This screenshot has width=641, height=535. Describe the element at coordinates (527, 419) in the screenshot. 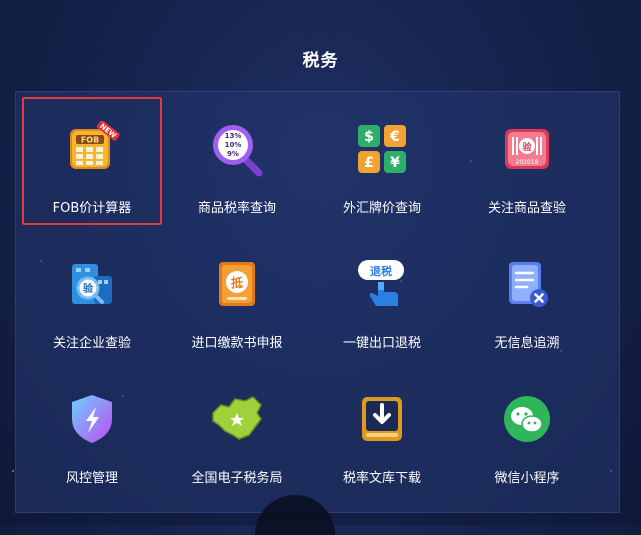

I see `wechat-icon` at that location.